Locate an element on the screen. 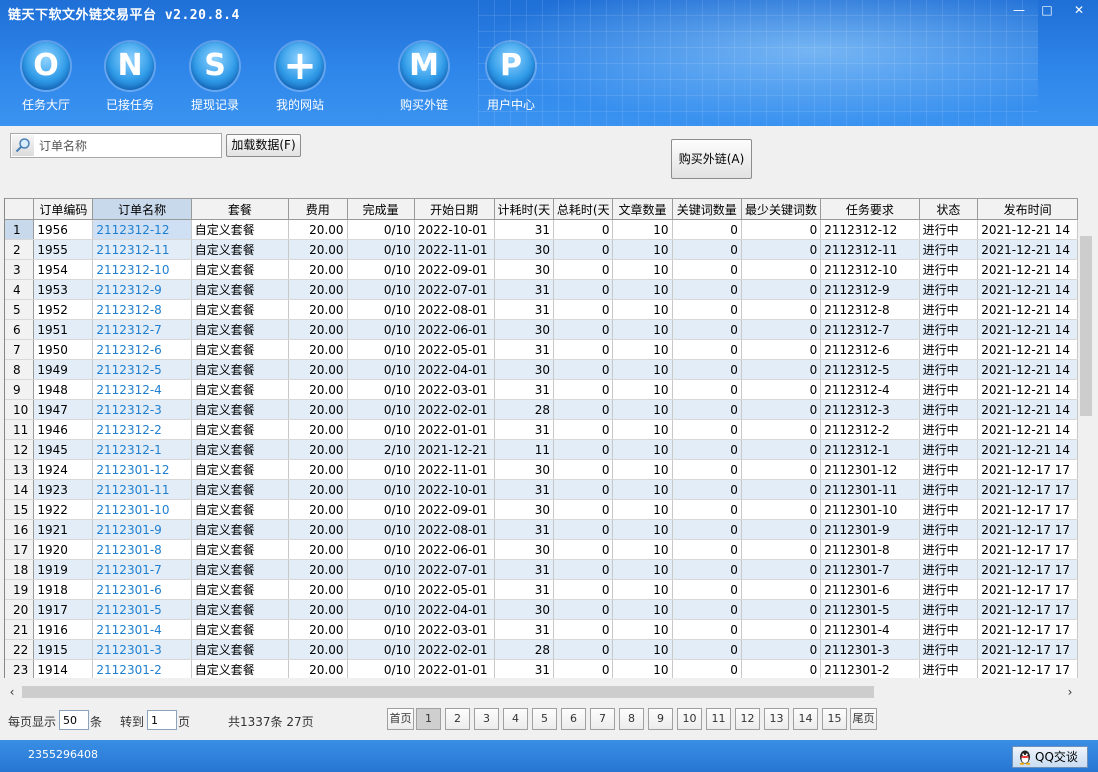  close-button: ✕ is located at coordinates (1079, 11).